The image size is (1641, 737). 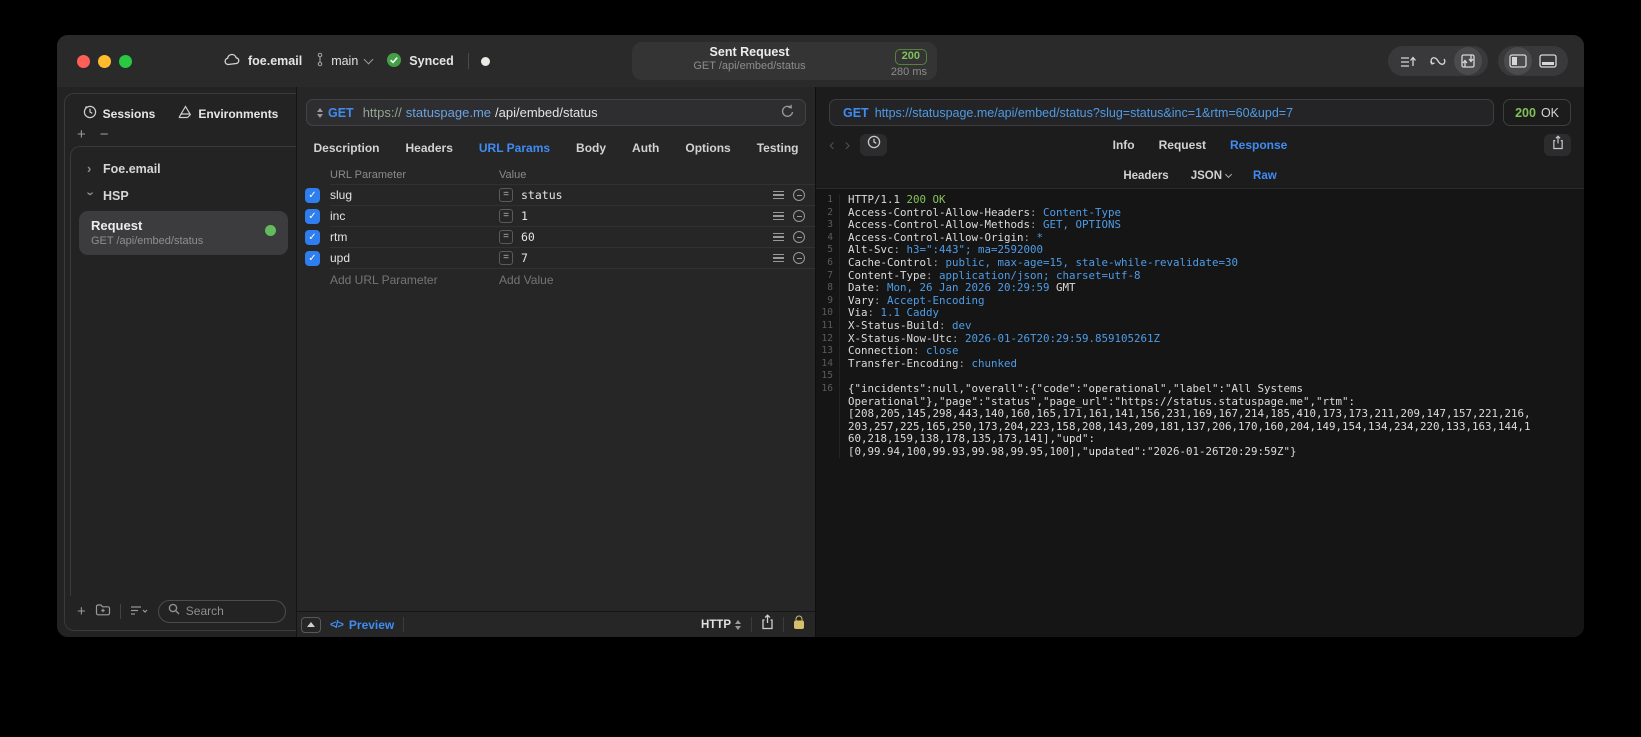 What do you see at coordinates (542, 195) in the screenshot?
I see `param-value: status` at bounding box center [542, 195].